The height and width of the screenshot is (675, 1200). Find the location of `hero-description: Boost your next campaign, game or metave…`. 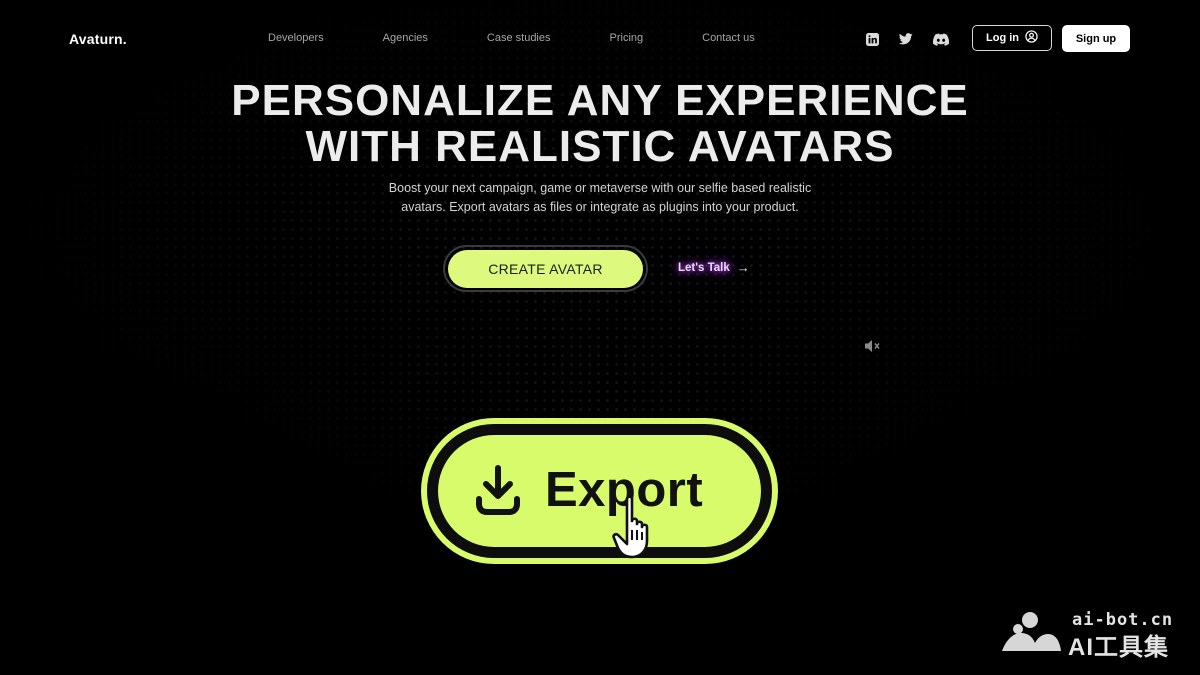

hero-description: Boost your next campaign, game or metave… is located at coordinates (600, 198).